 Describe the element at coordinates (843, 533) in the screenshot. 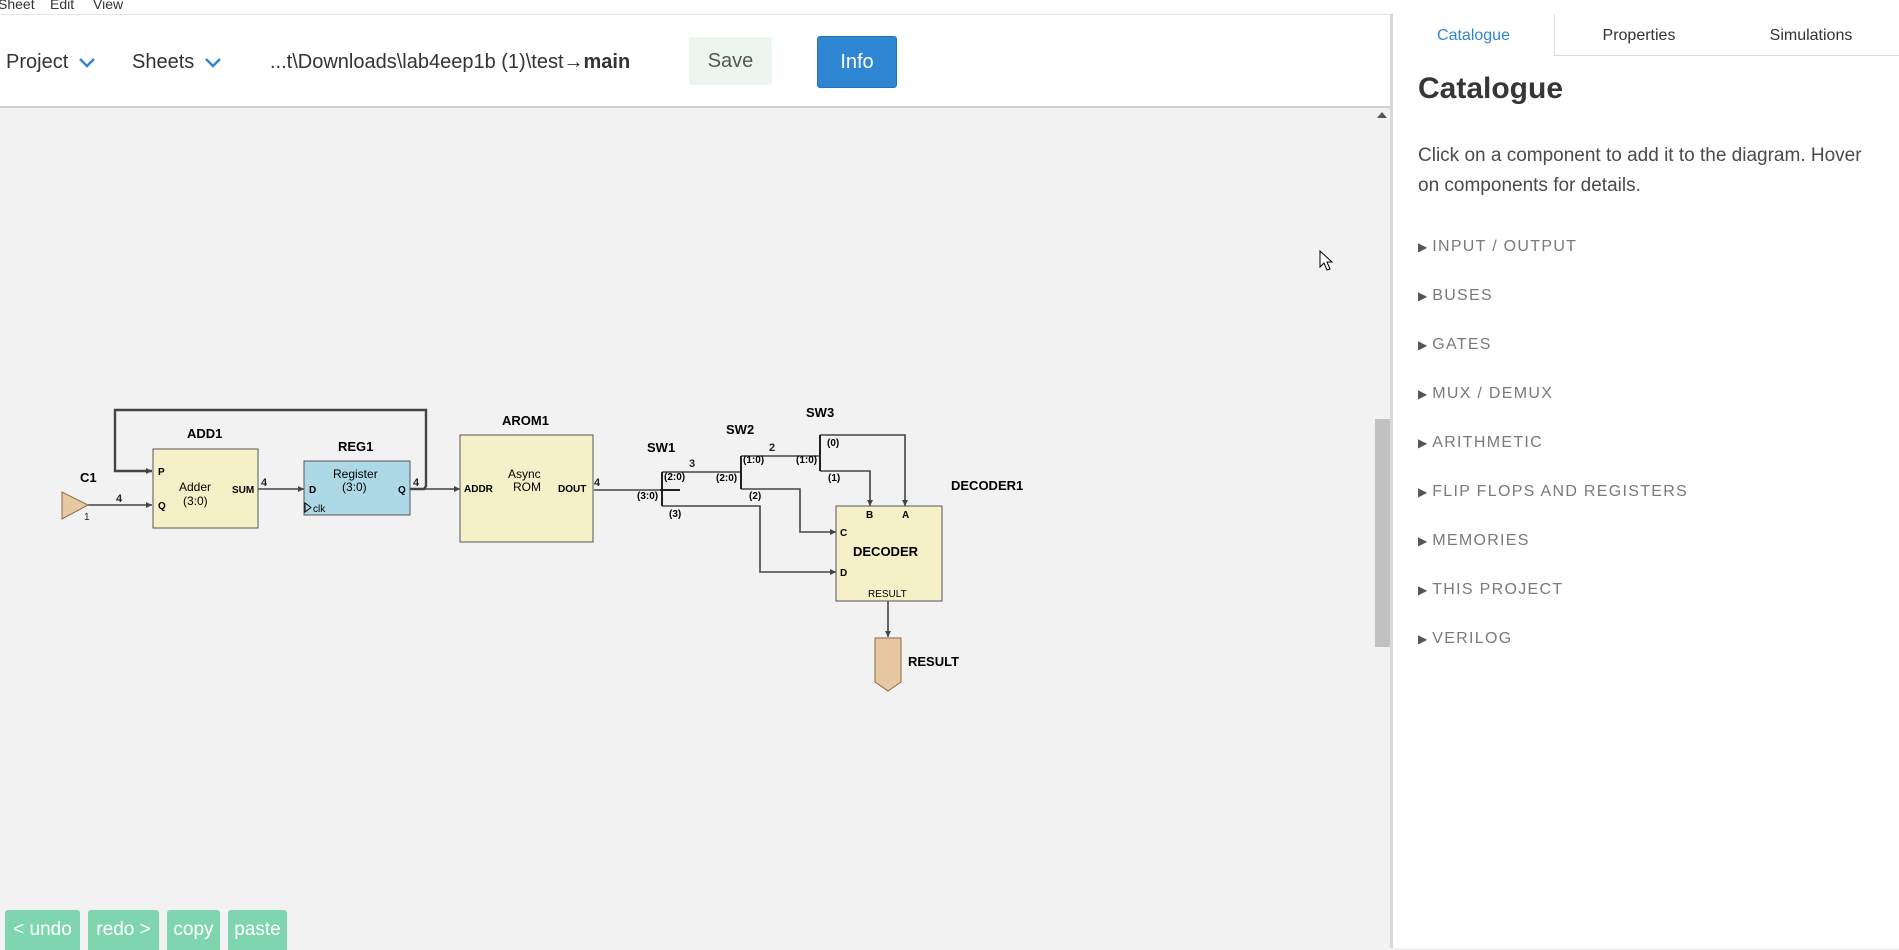

I see `decoder1-port-c: C` at that location.